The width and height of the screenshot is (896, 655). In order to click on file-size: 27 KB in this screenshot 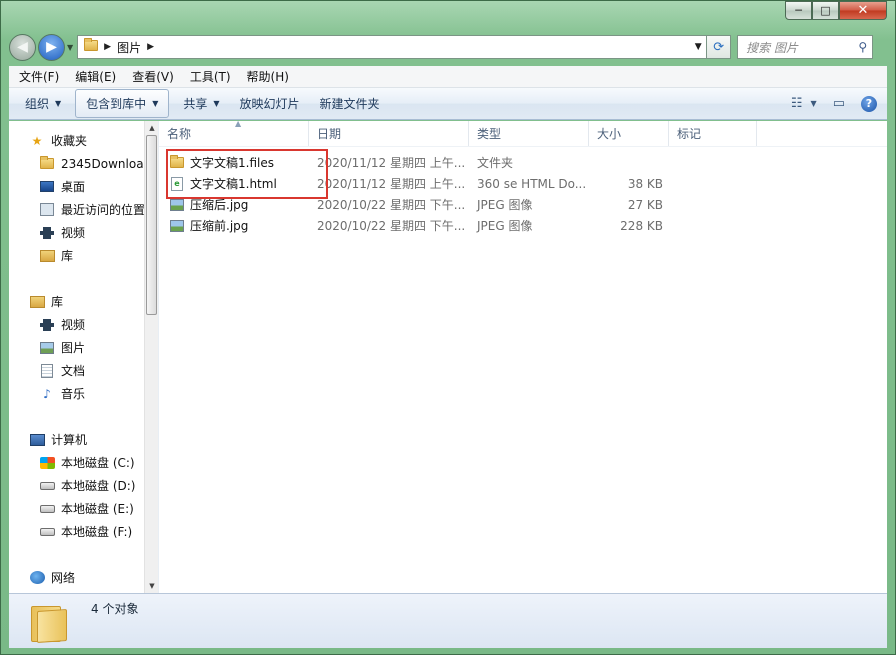, I will do `click(645, 204)`.